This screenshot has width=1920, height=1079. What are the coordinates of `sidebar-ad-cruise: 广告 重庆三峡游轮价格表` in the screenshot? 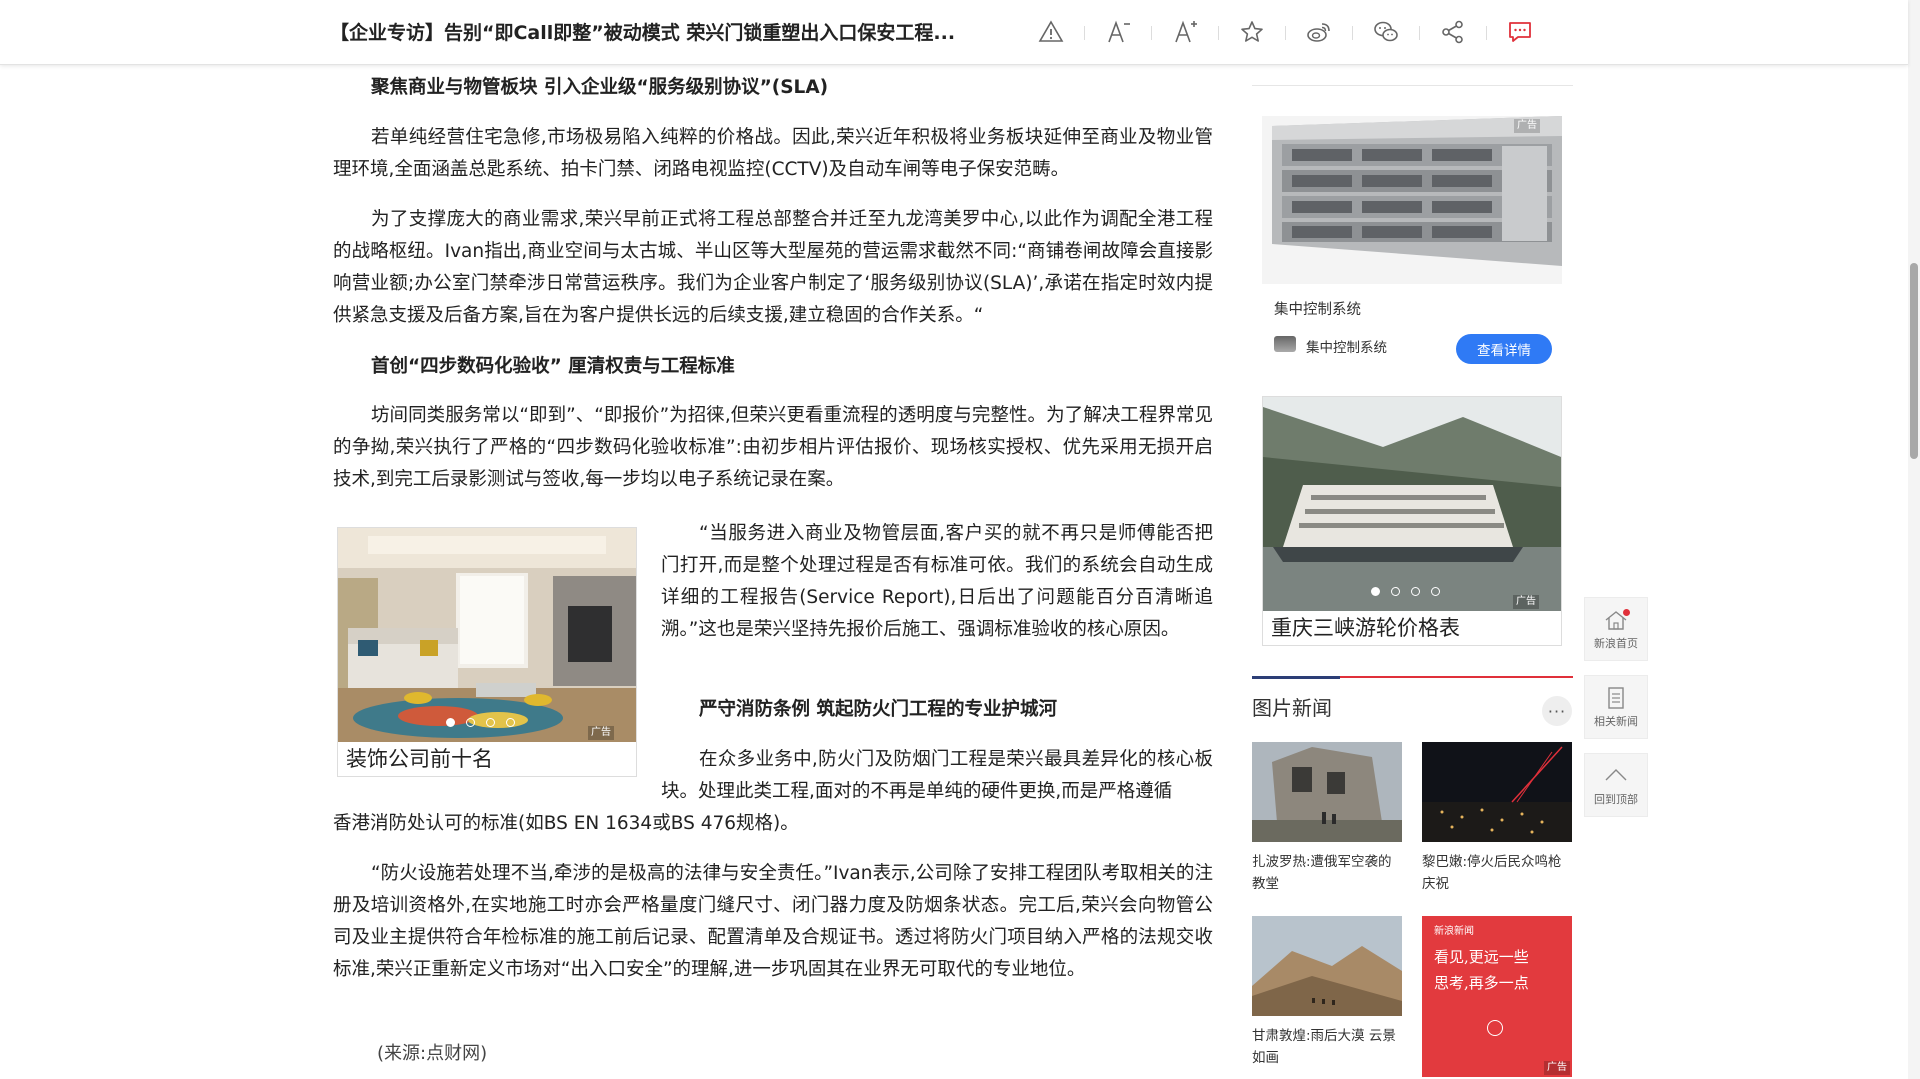 It's located at (1412, 521).